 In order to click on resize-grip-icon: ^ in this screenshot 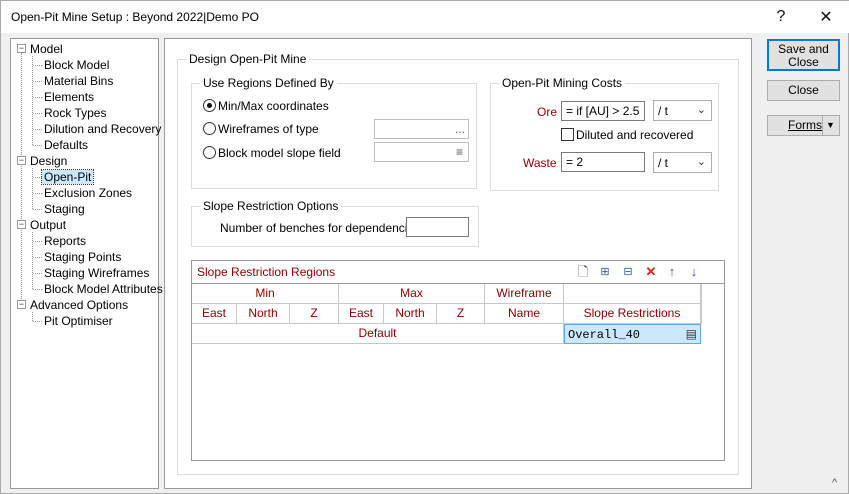, I will do `click(834, 483)`.